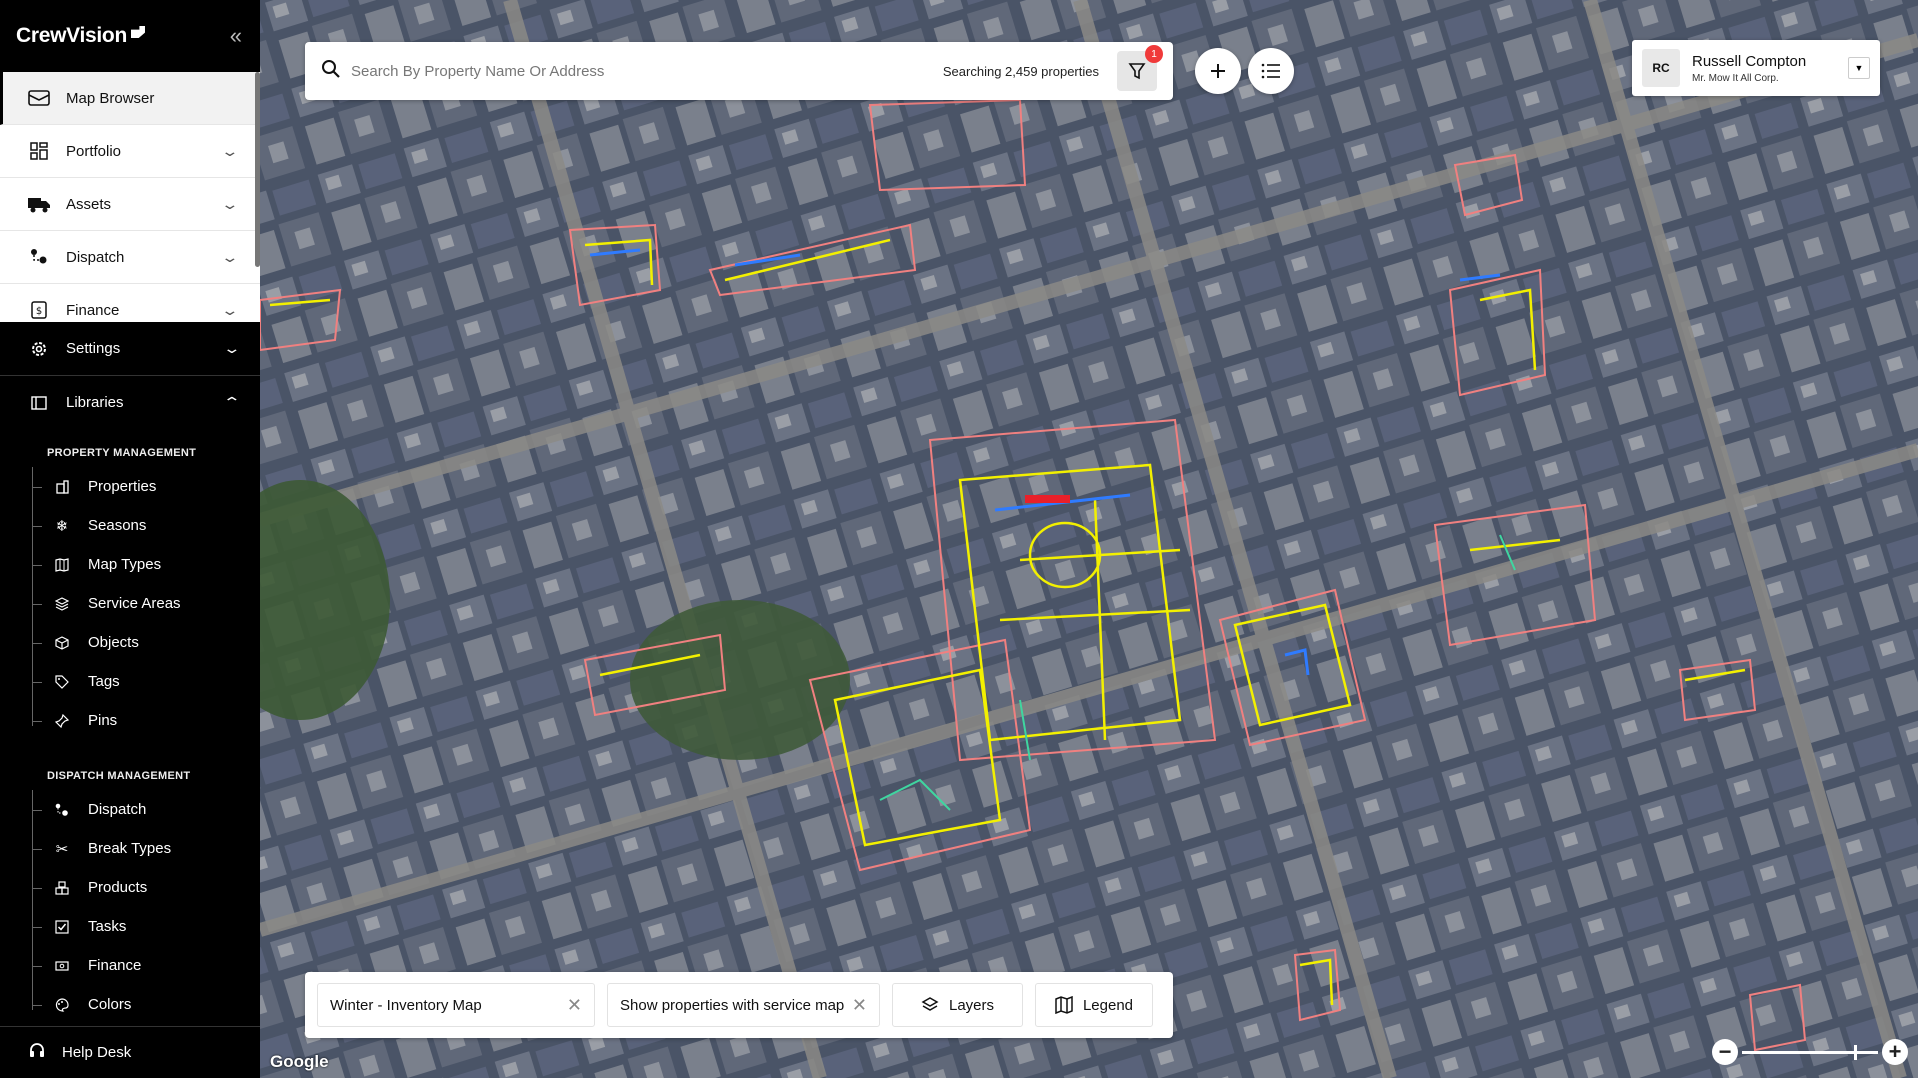 This screenshot has width=1918, height=1078. Describe the element at coordinates (39, 151) in the screenshot. I see `grid-icon` at that location.